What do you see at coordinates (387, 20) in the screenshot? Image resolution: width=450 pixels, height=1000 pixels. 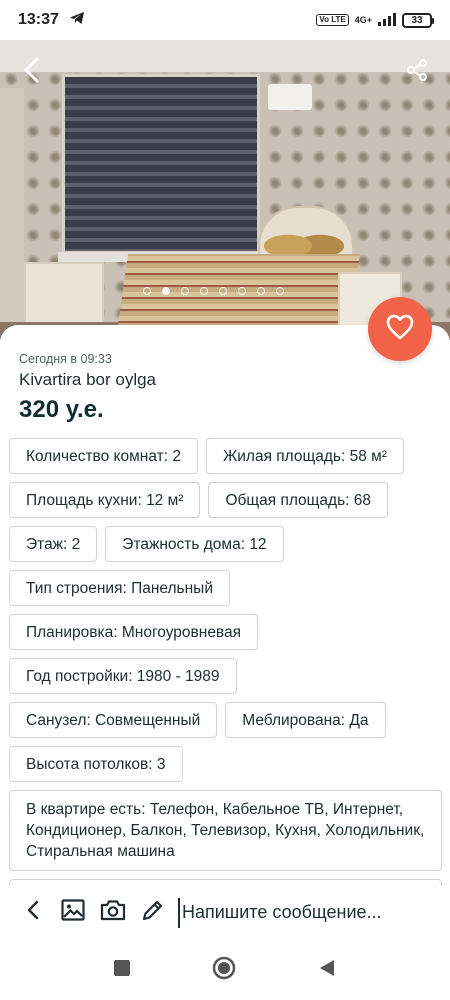 I see `signal-icon` at bounding box center [387, 20].